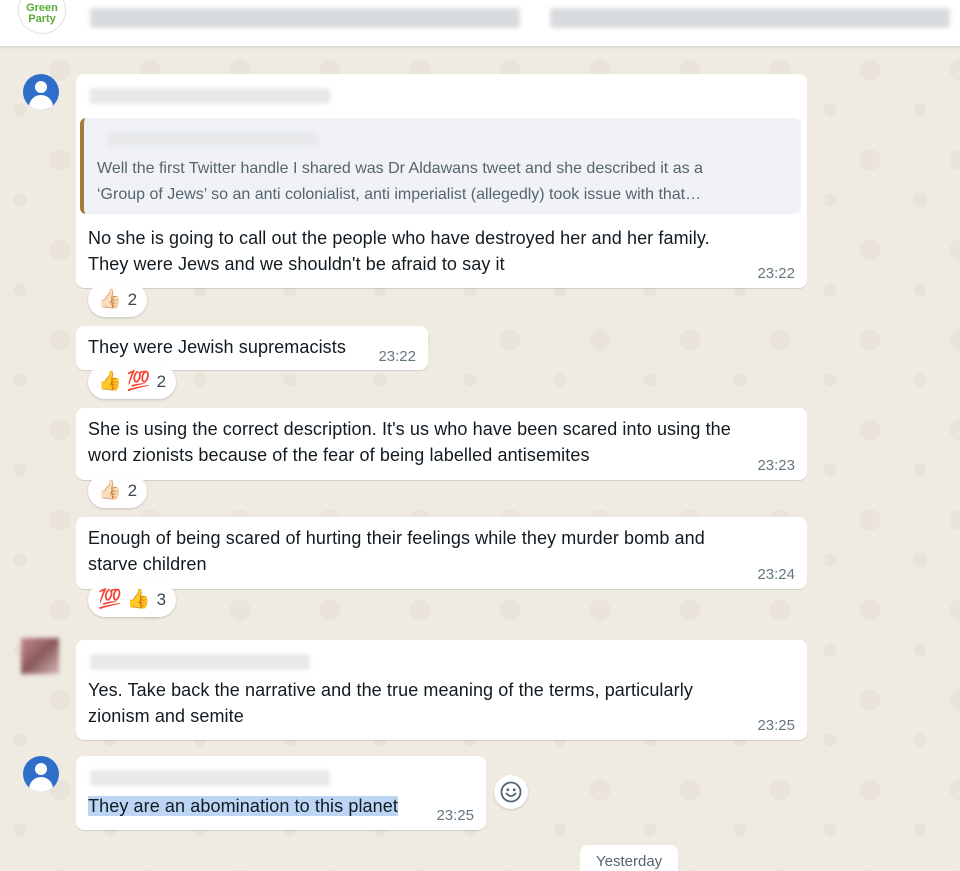 The width and height of the screenshot is (960, 871). I want to click on redacted-participants, so click(305, 18).